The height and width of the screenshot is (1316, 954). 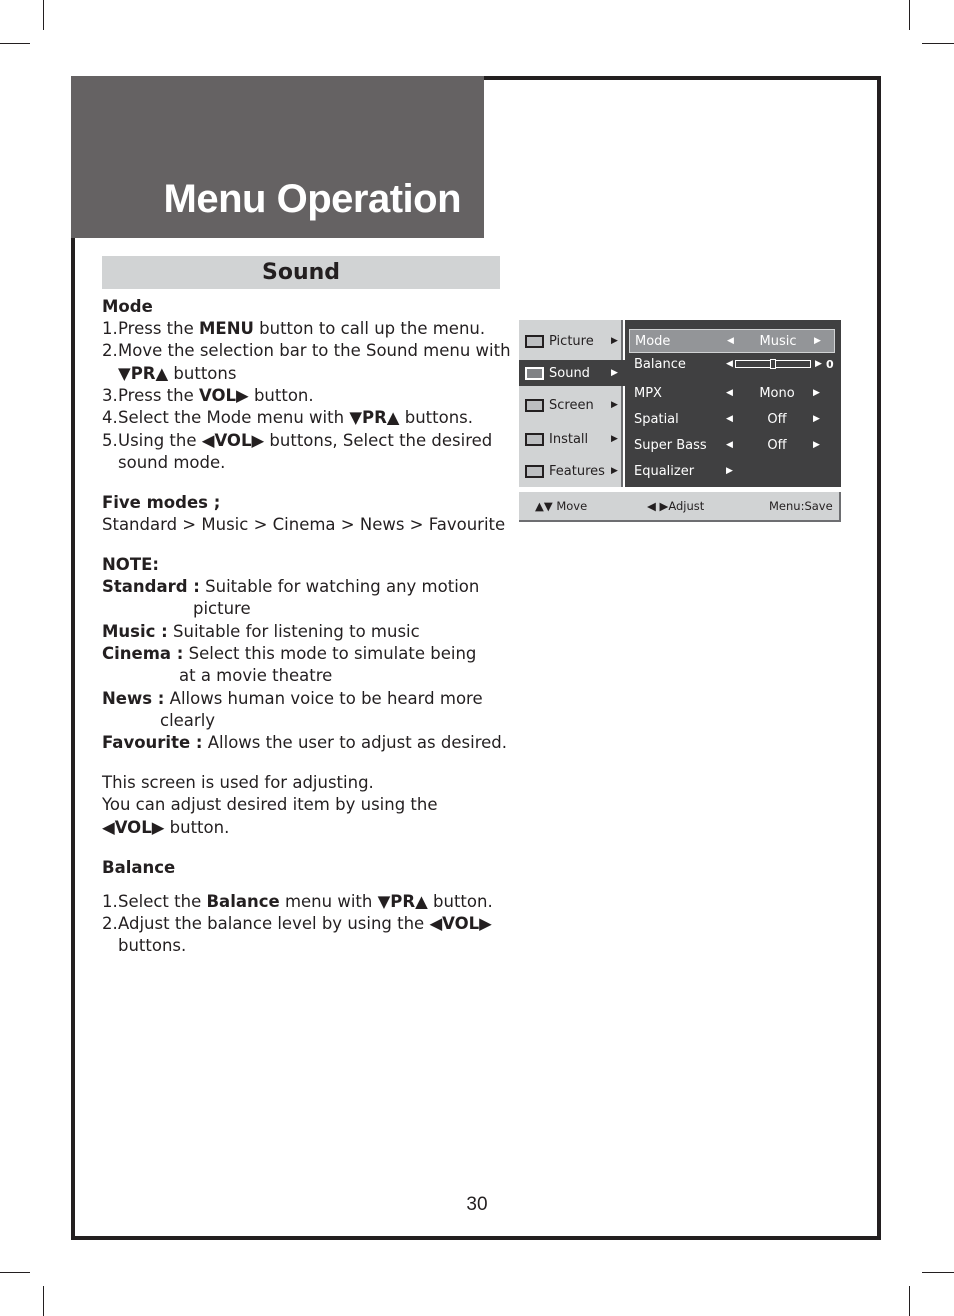 I want to click on osd-category-label: Features, so click(x=577, y=471).